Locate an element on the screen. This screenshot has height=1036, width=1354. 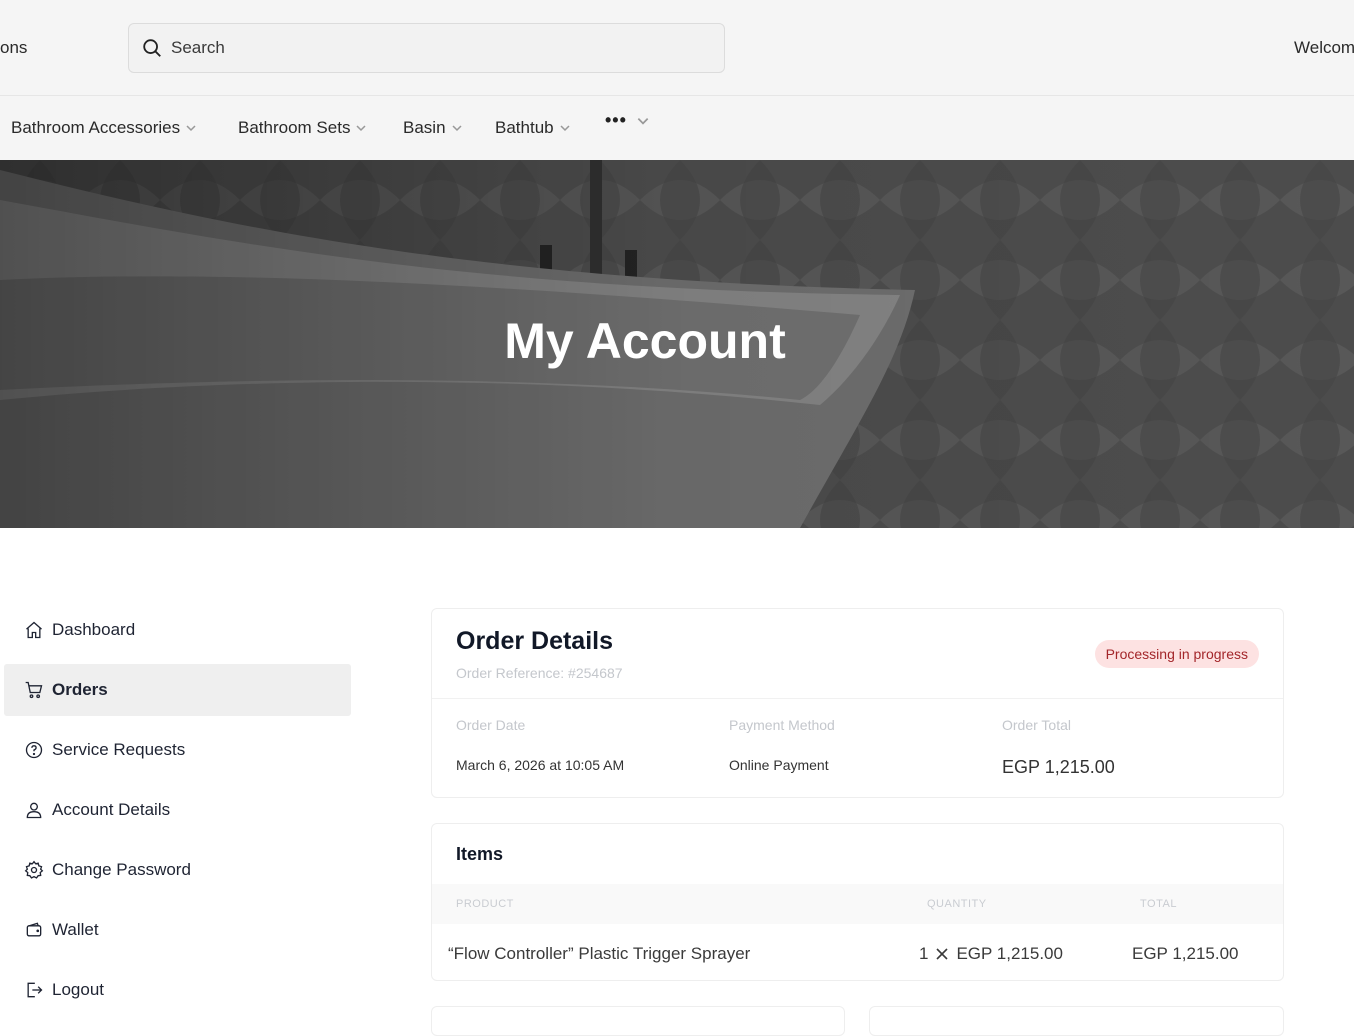
category-label: Bathroom Sets is located at coordinates (294, 127).